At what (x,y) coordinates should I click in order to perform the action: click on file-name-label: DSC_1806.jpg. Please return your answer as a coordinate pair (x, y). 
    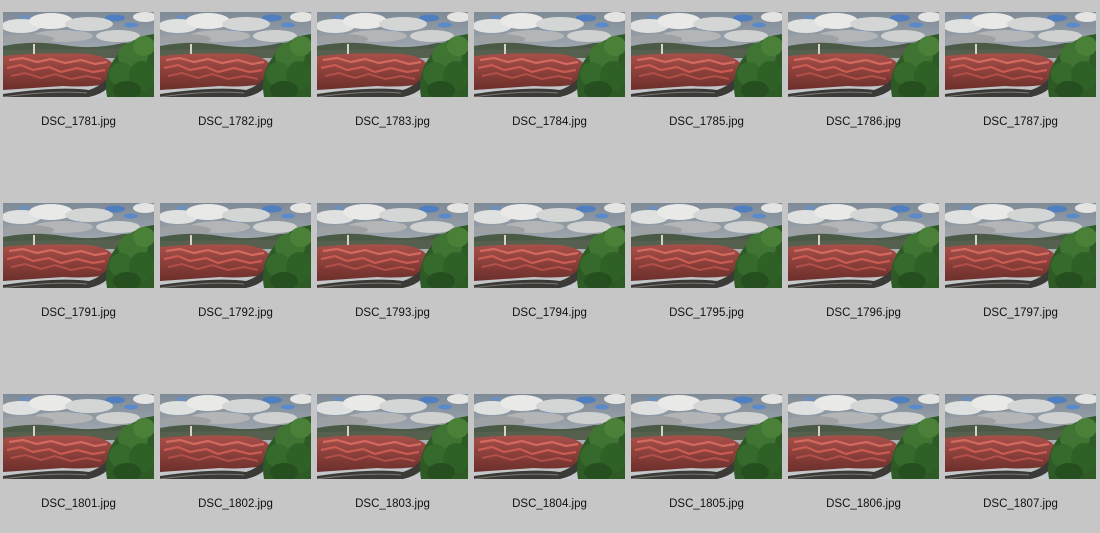
    Looking at the image, I should click on (863, 504).